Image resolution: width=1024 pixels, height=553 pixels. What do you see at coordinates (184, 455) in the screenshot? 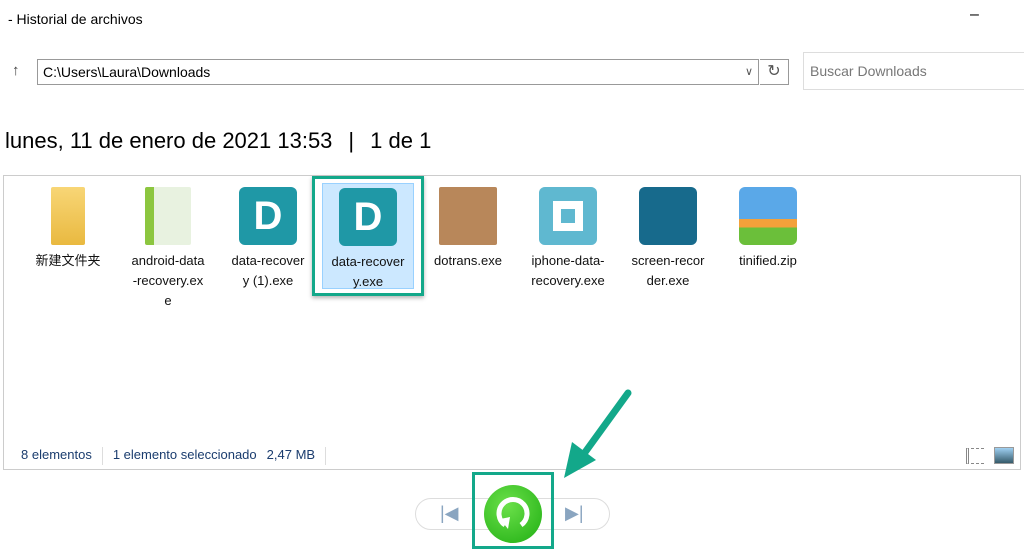
I see `selection-count: 1 elemento seleccionado` at bounding box center [184, 455].